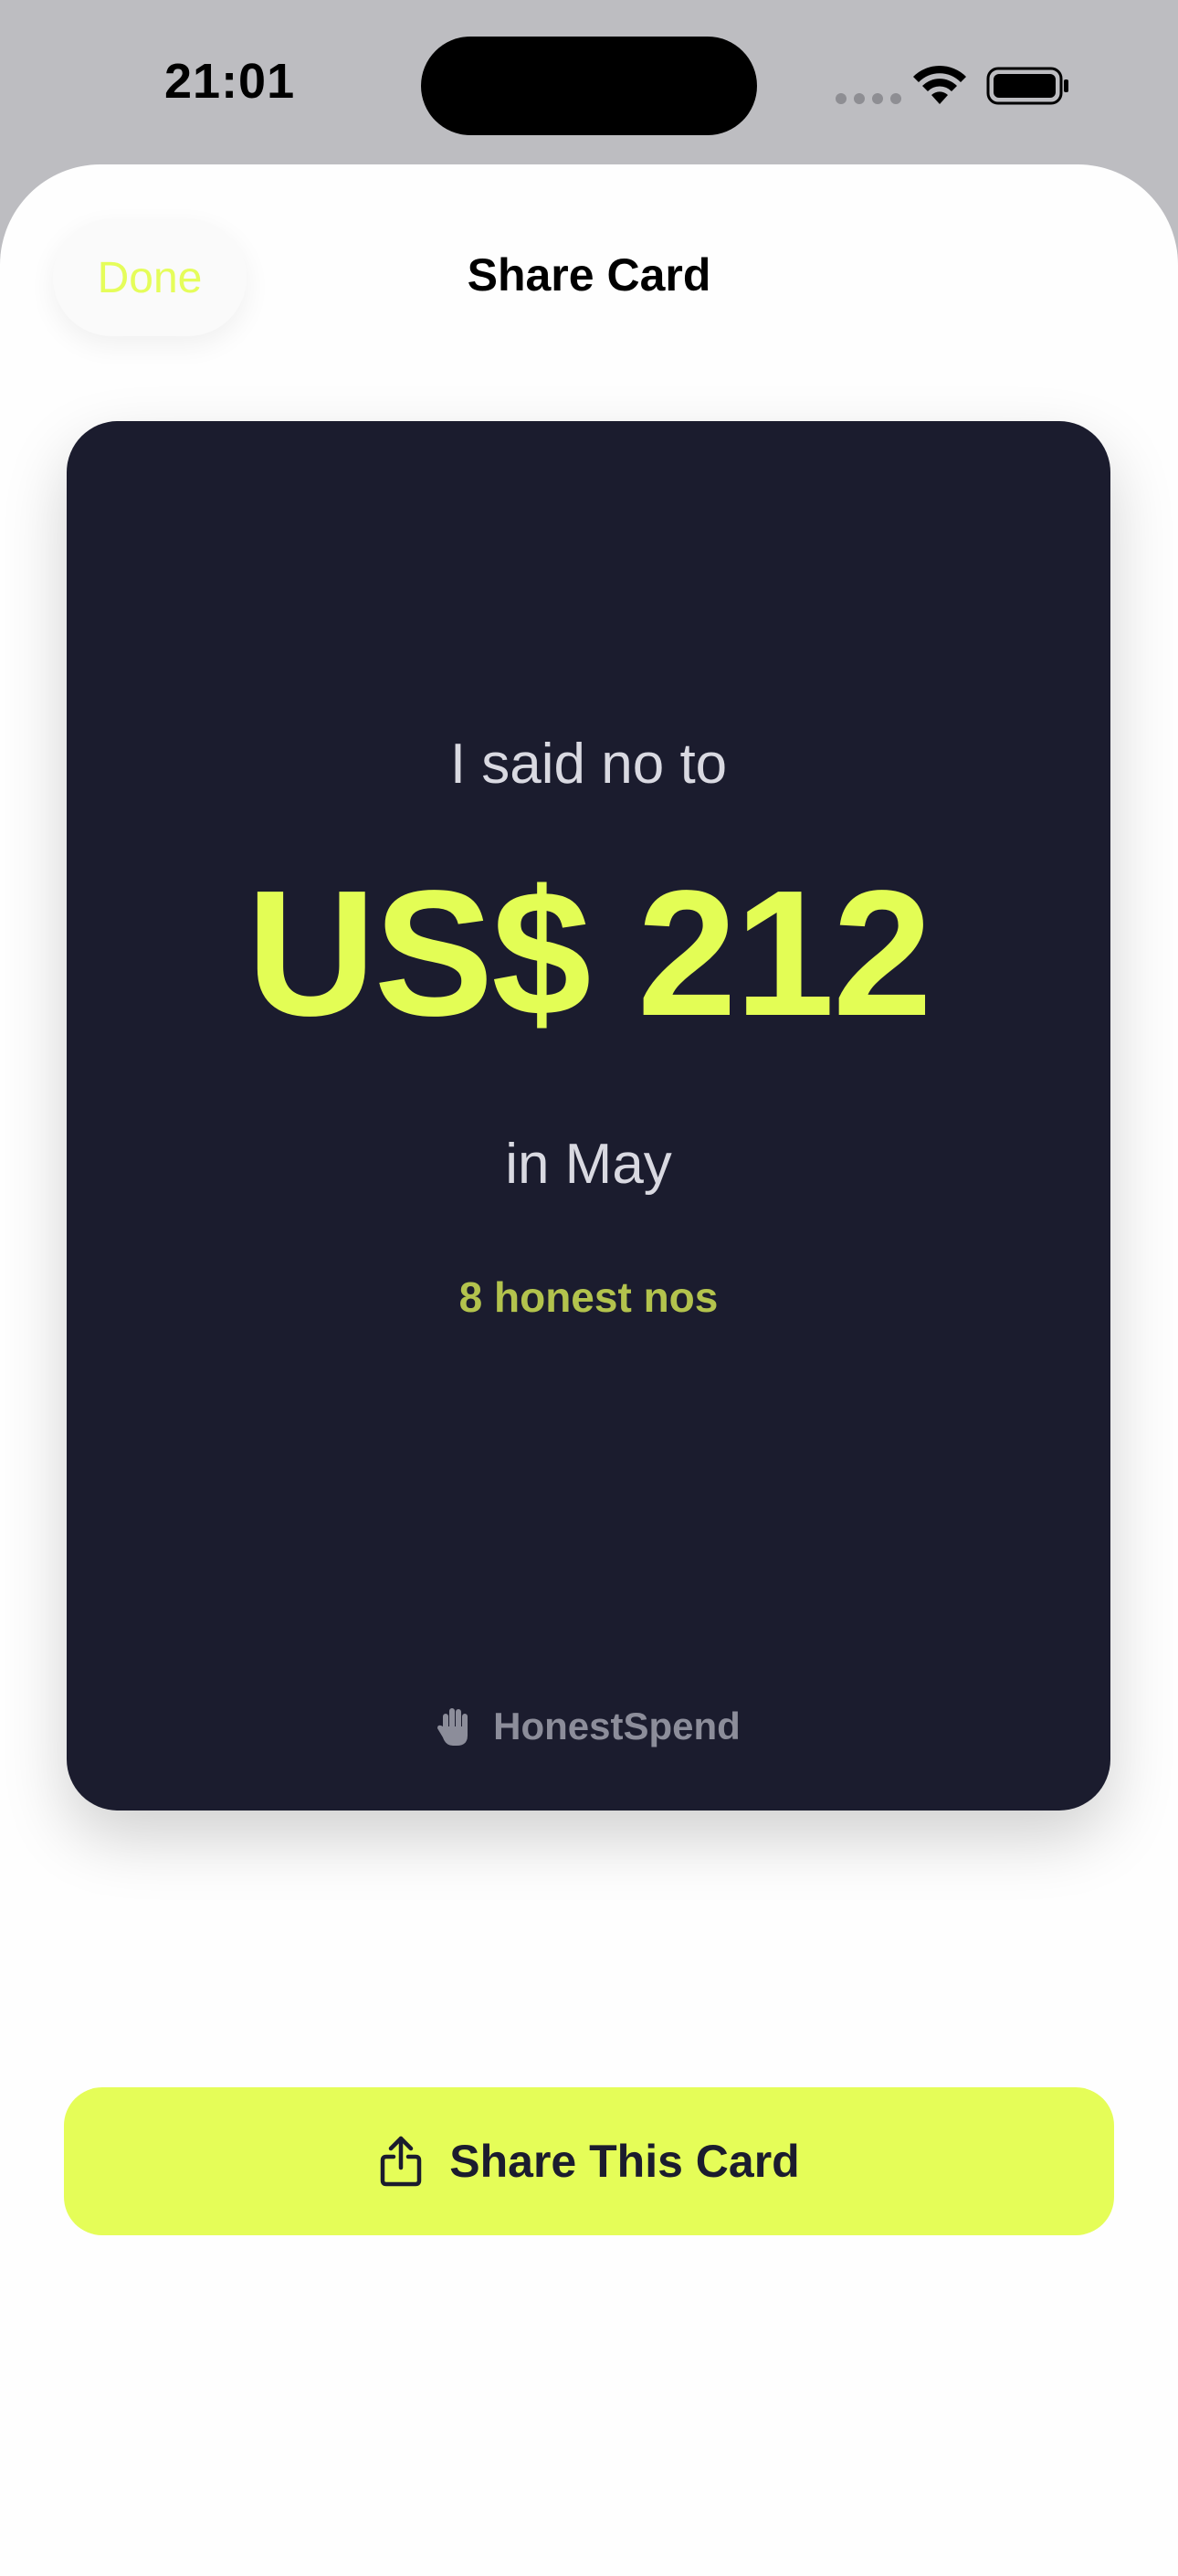 This screenshot has width=1178, height=2576. What do you see at coordinates (588, 1297) in the screenshot?
I see `card-count: 8 honest nos` at bounding box center [588, 1297].